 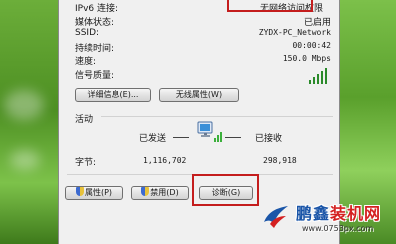 What do you see at coordinates (294, 32) in the screenshot?
I see `ssid-value: ZYDX-PC_Network` at bounding box center [294, 32].